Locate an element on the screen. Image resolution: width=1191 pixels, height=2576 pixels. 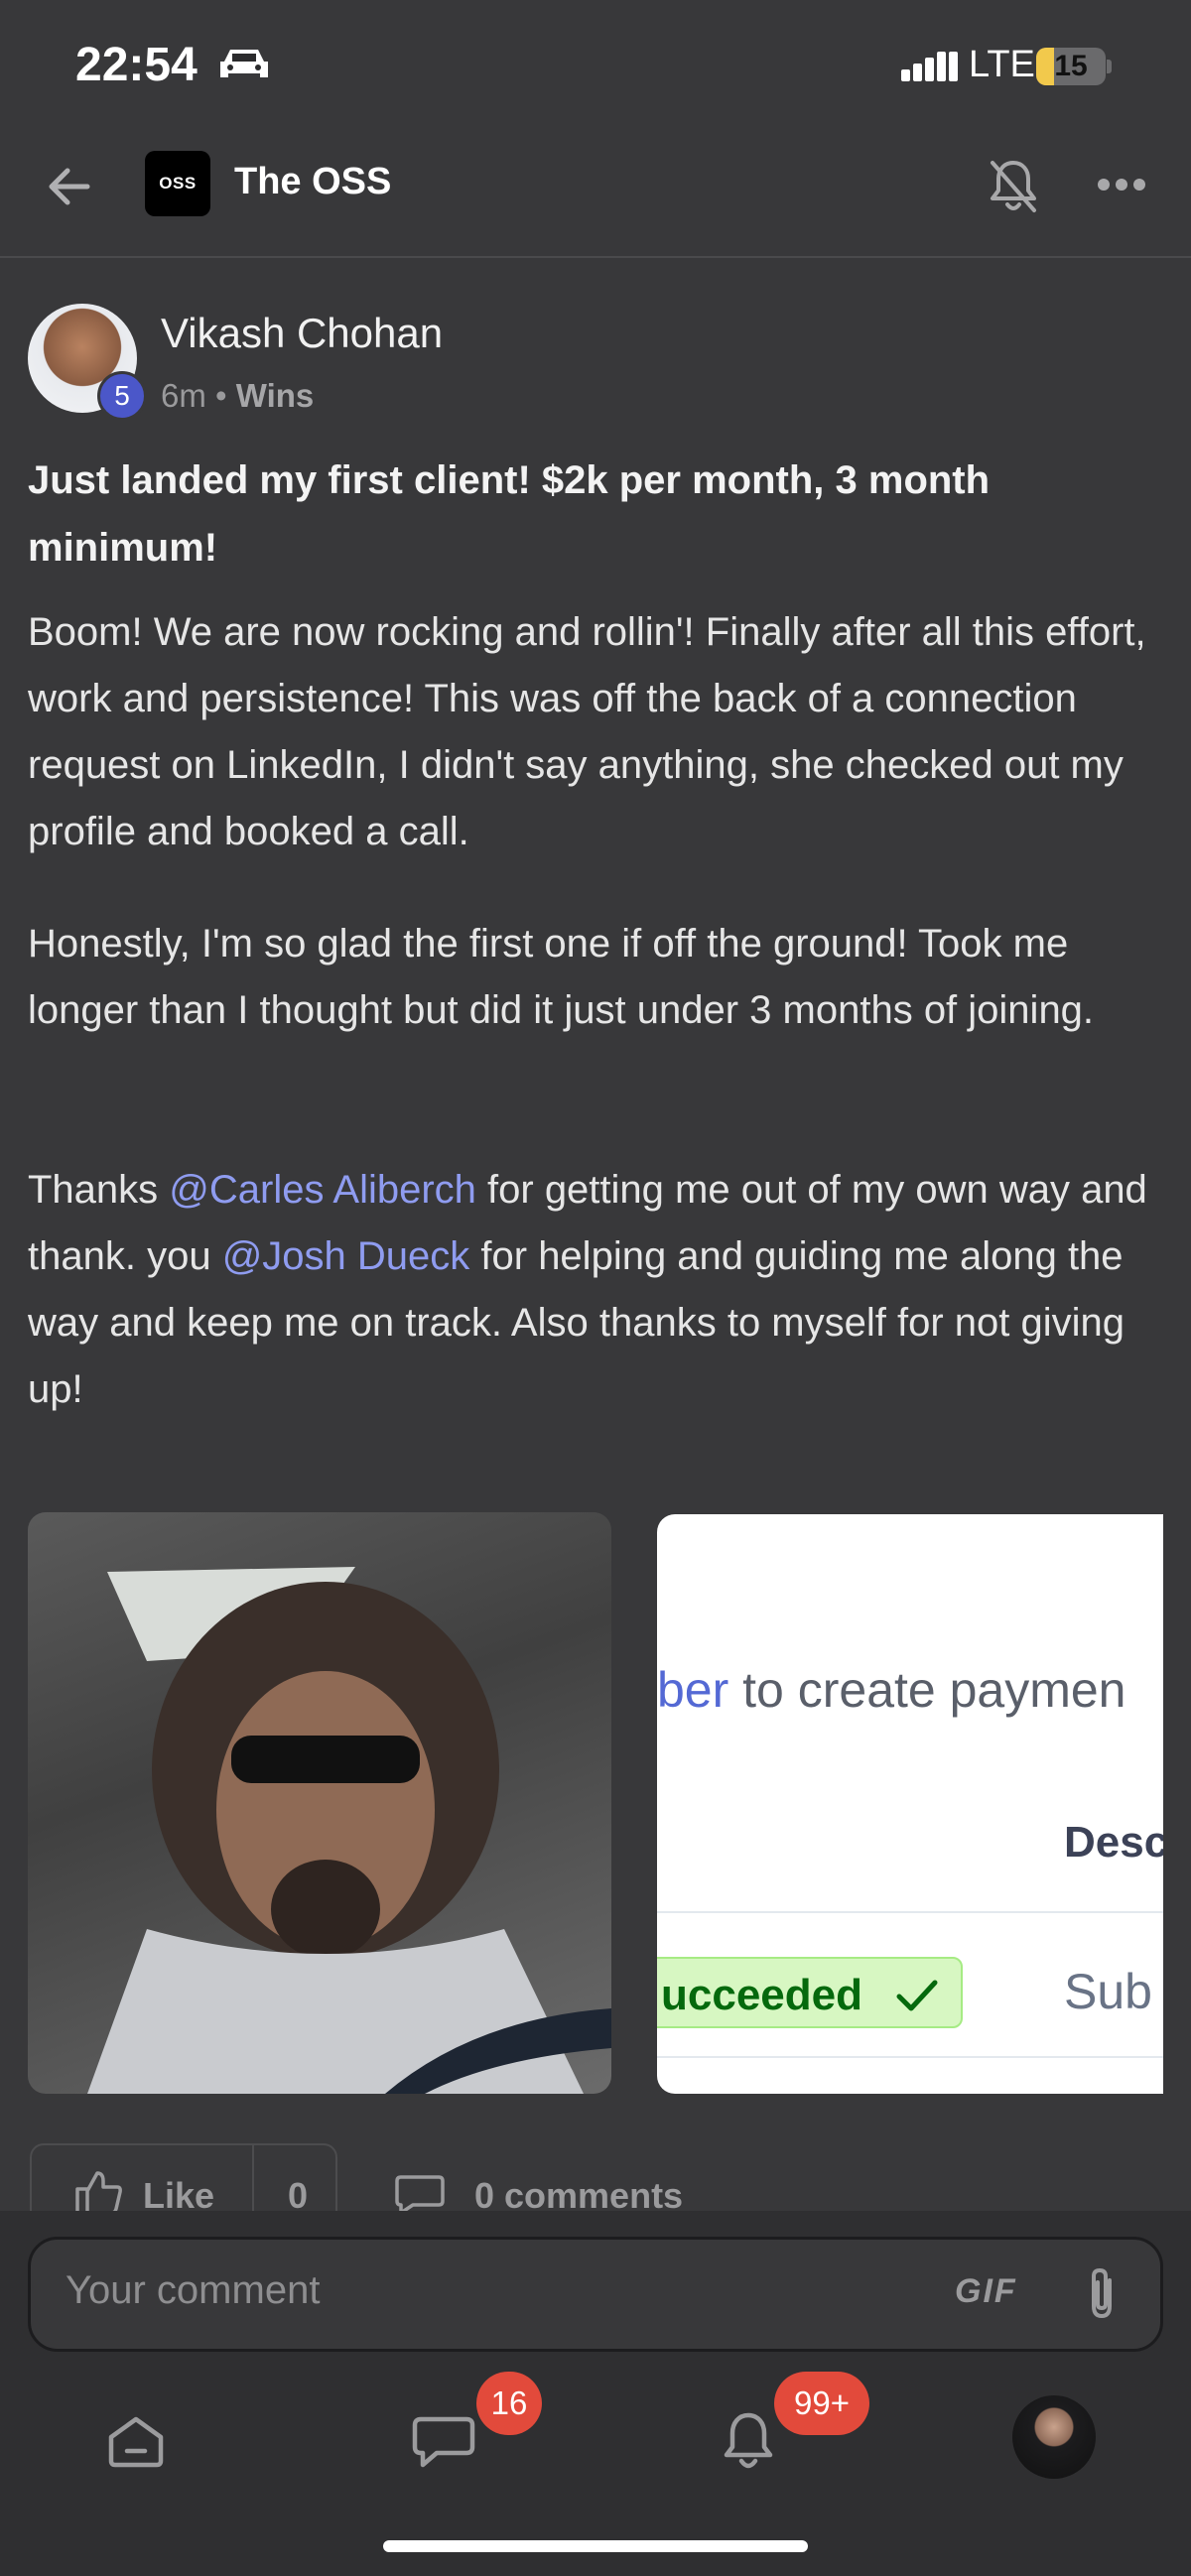
photo-placeholder is located at coordinates (349, 1831).